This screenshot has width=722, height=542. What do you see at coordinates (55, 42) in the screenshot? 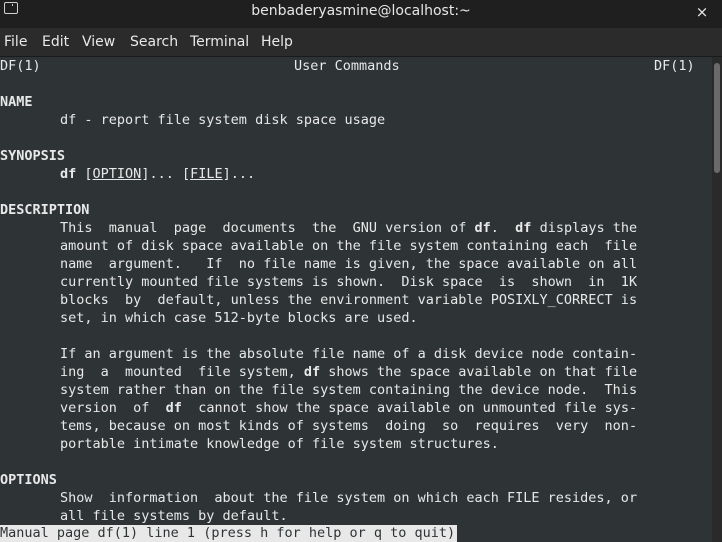
I see `menu-edit: Edit` at bounding box center [55, 42].